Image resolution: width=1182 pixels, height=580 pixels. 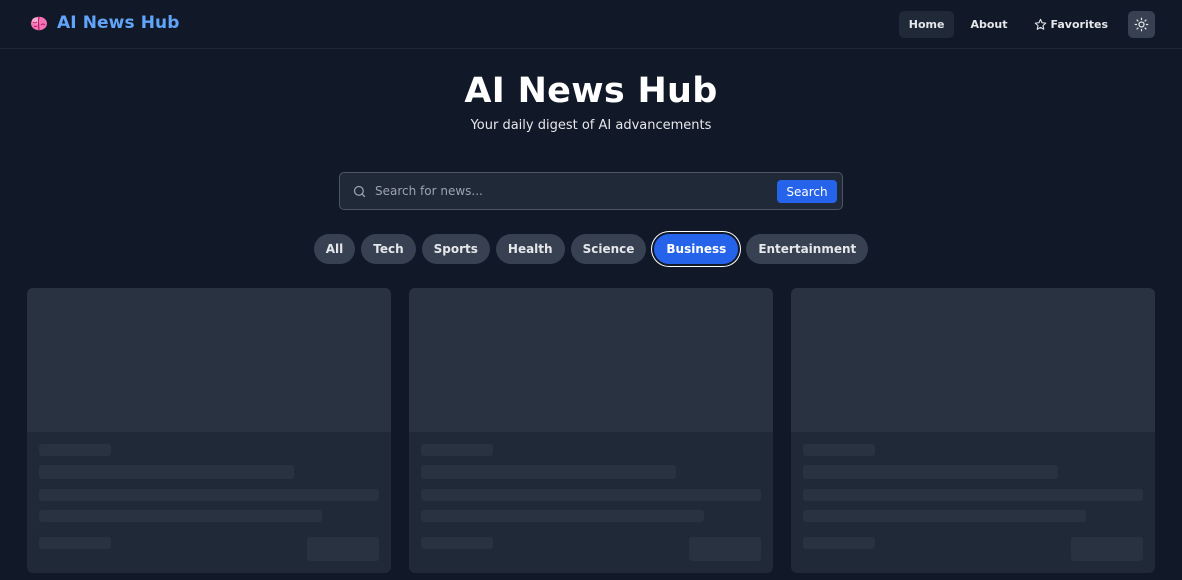 I want to click on search-icon, so click(x=359, y=191).